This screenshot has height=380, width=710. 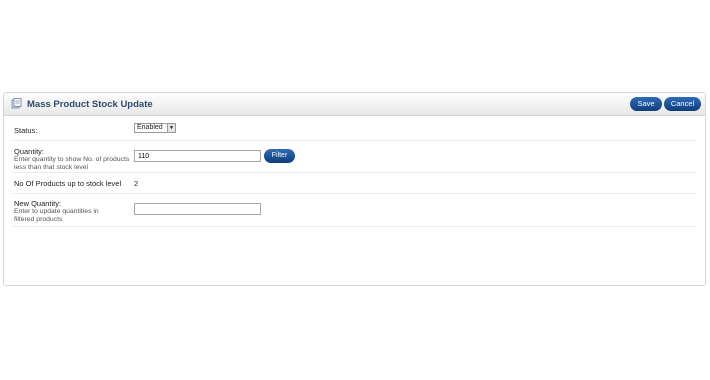 I want to click on new-quantity-label: New Quantity:, so click(x=38, y=203).